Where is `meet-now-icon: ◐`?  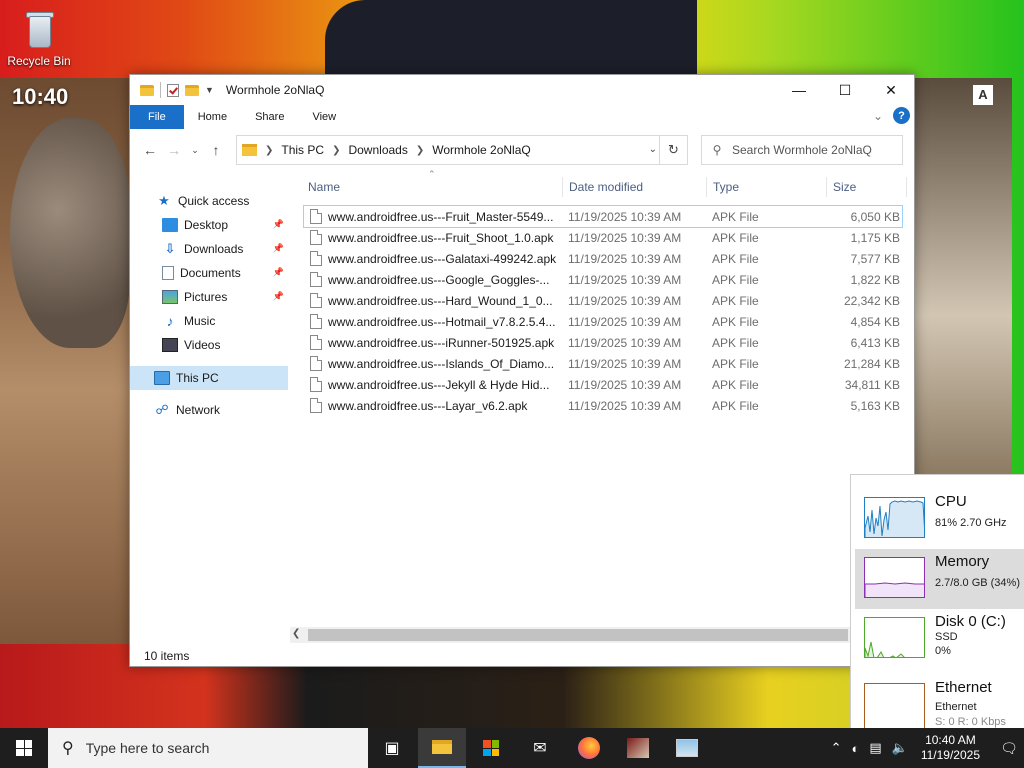 meet-now-icon: ◐ is located at coordinates (855, 748).